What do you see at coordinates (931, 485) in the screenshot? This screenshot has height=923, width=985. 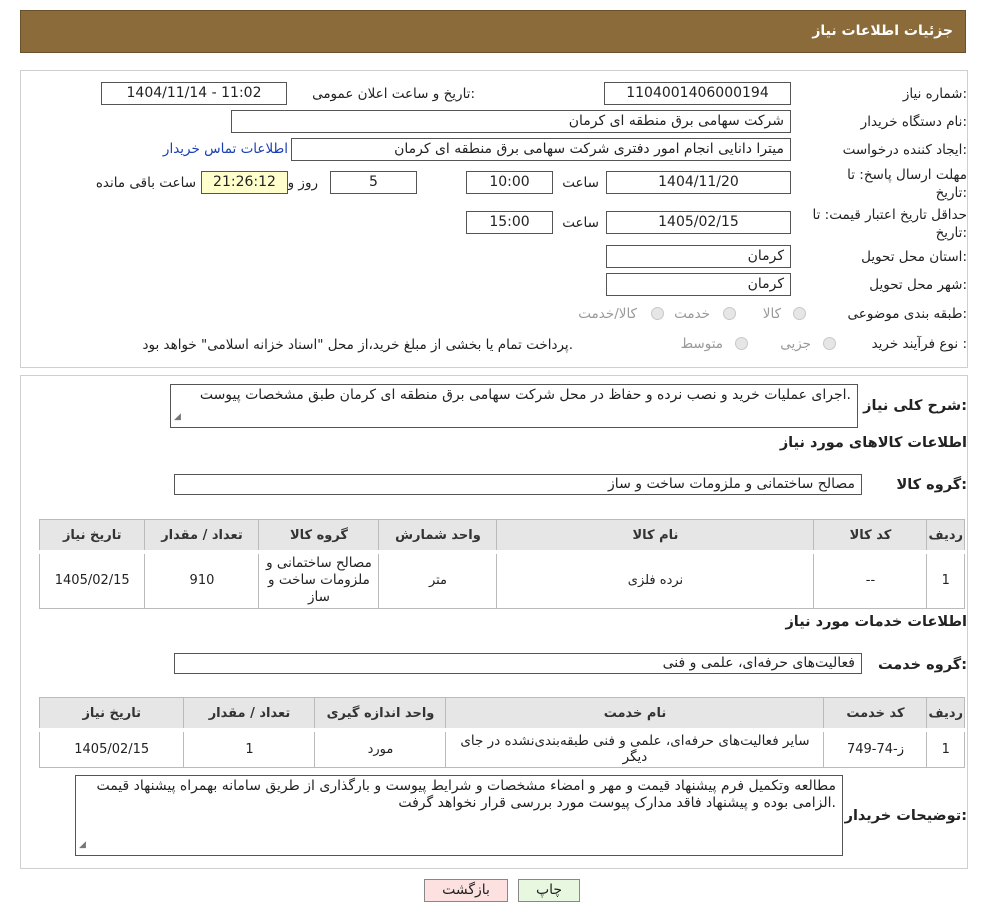 I see `goods-group-label: گروه کالا:` at bounding box center [931, 485].